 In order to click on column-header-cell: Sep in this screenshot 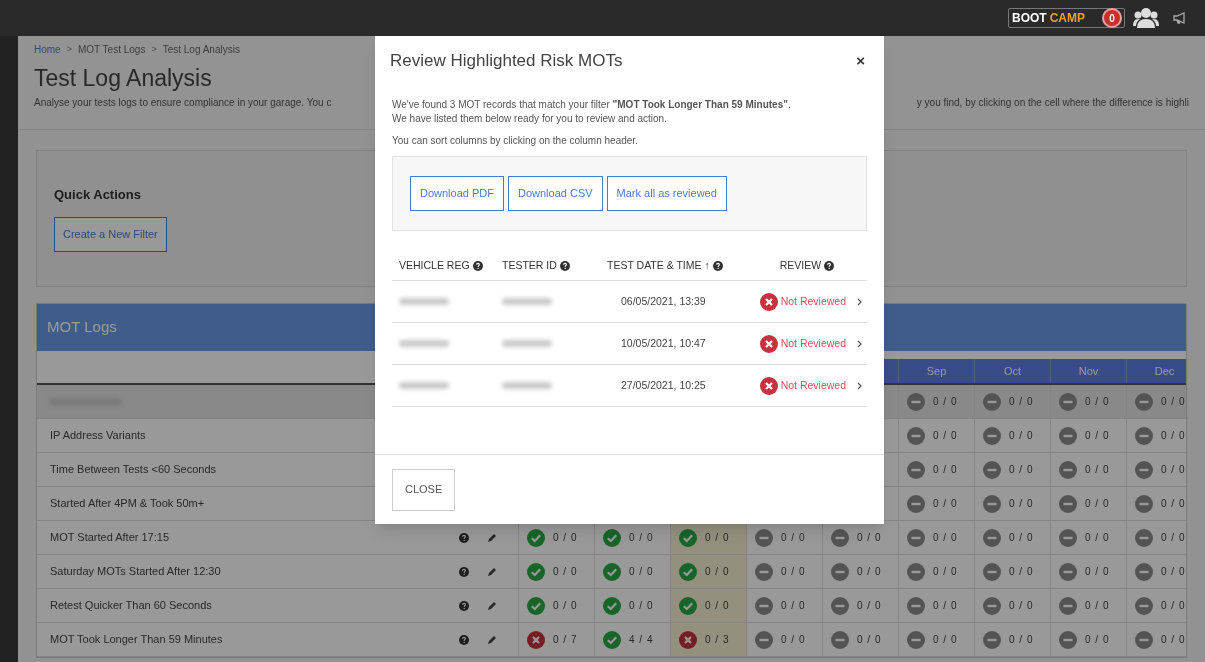, I will do `click(936, 371)`.